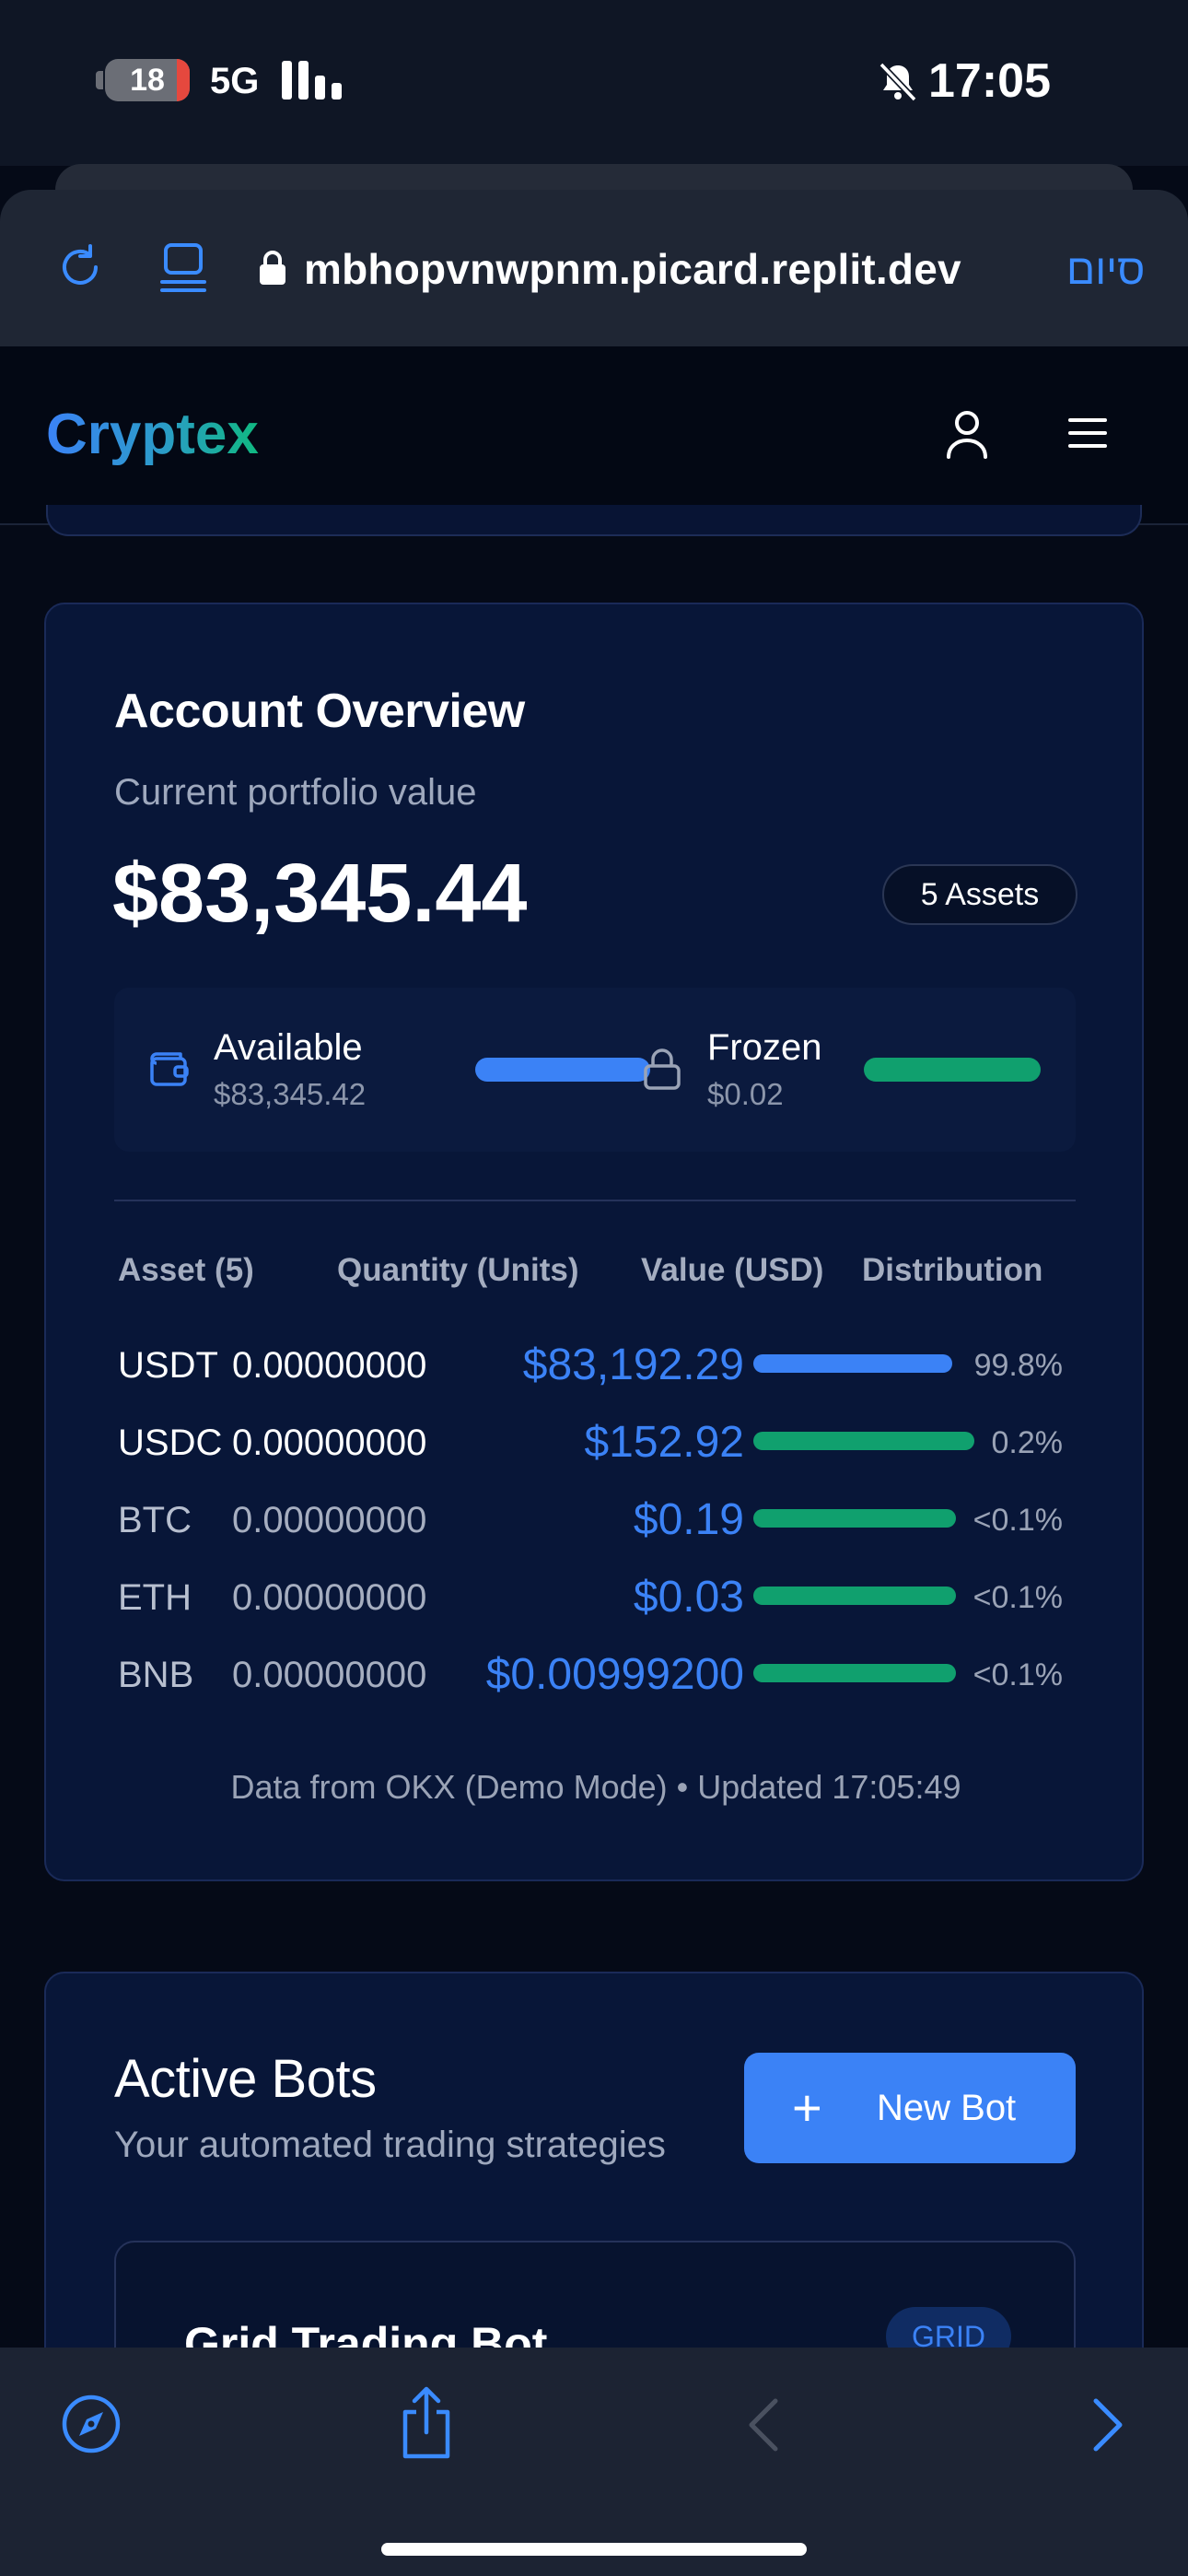  What do you see at coordinates (186, 1270) in the screenshot?
I see `column-header-asset: Asset (5)` at bounding box center [186, 1270].